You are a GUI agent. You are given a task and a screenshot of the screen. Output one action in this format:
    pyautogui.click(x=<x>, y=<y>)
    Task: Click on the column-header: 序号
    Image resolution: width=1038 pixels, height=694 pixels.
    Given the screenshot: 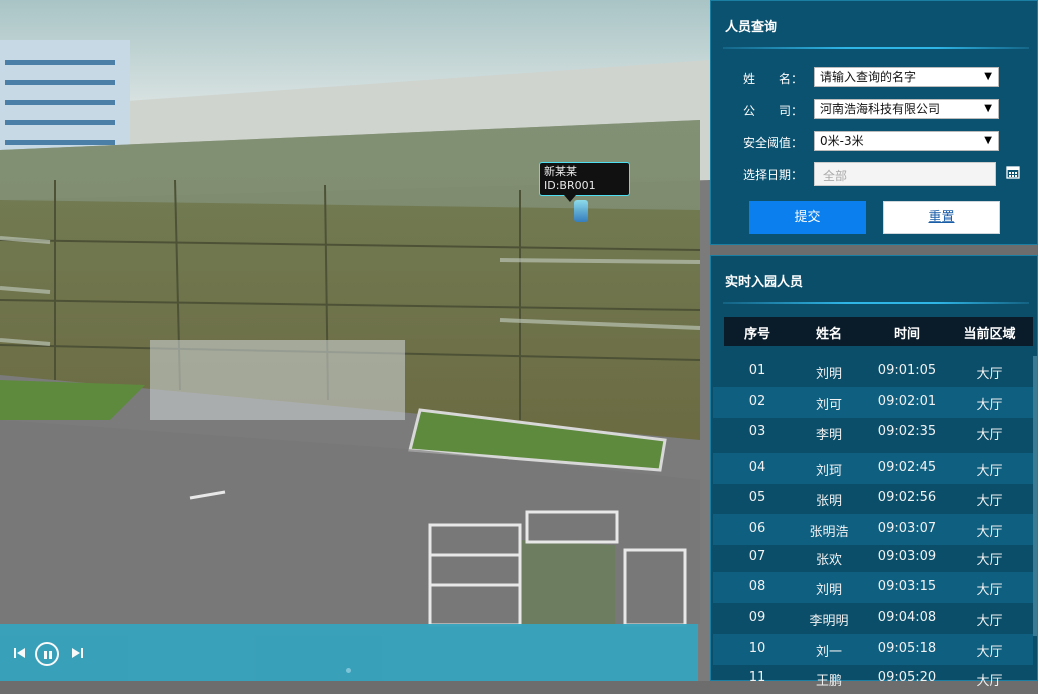 What is the action you would take?
    pyautogui.click(x=756, y=334)
    